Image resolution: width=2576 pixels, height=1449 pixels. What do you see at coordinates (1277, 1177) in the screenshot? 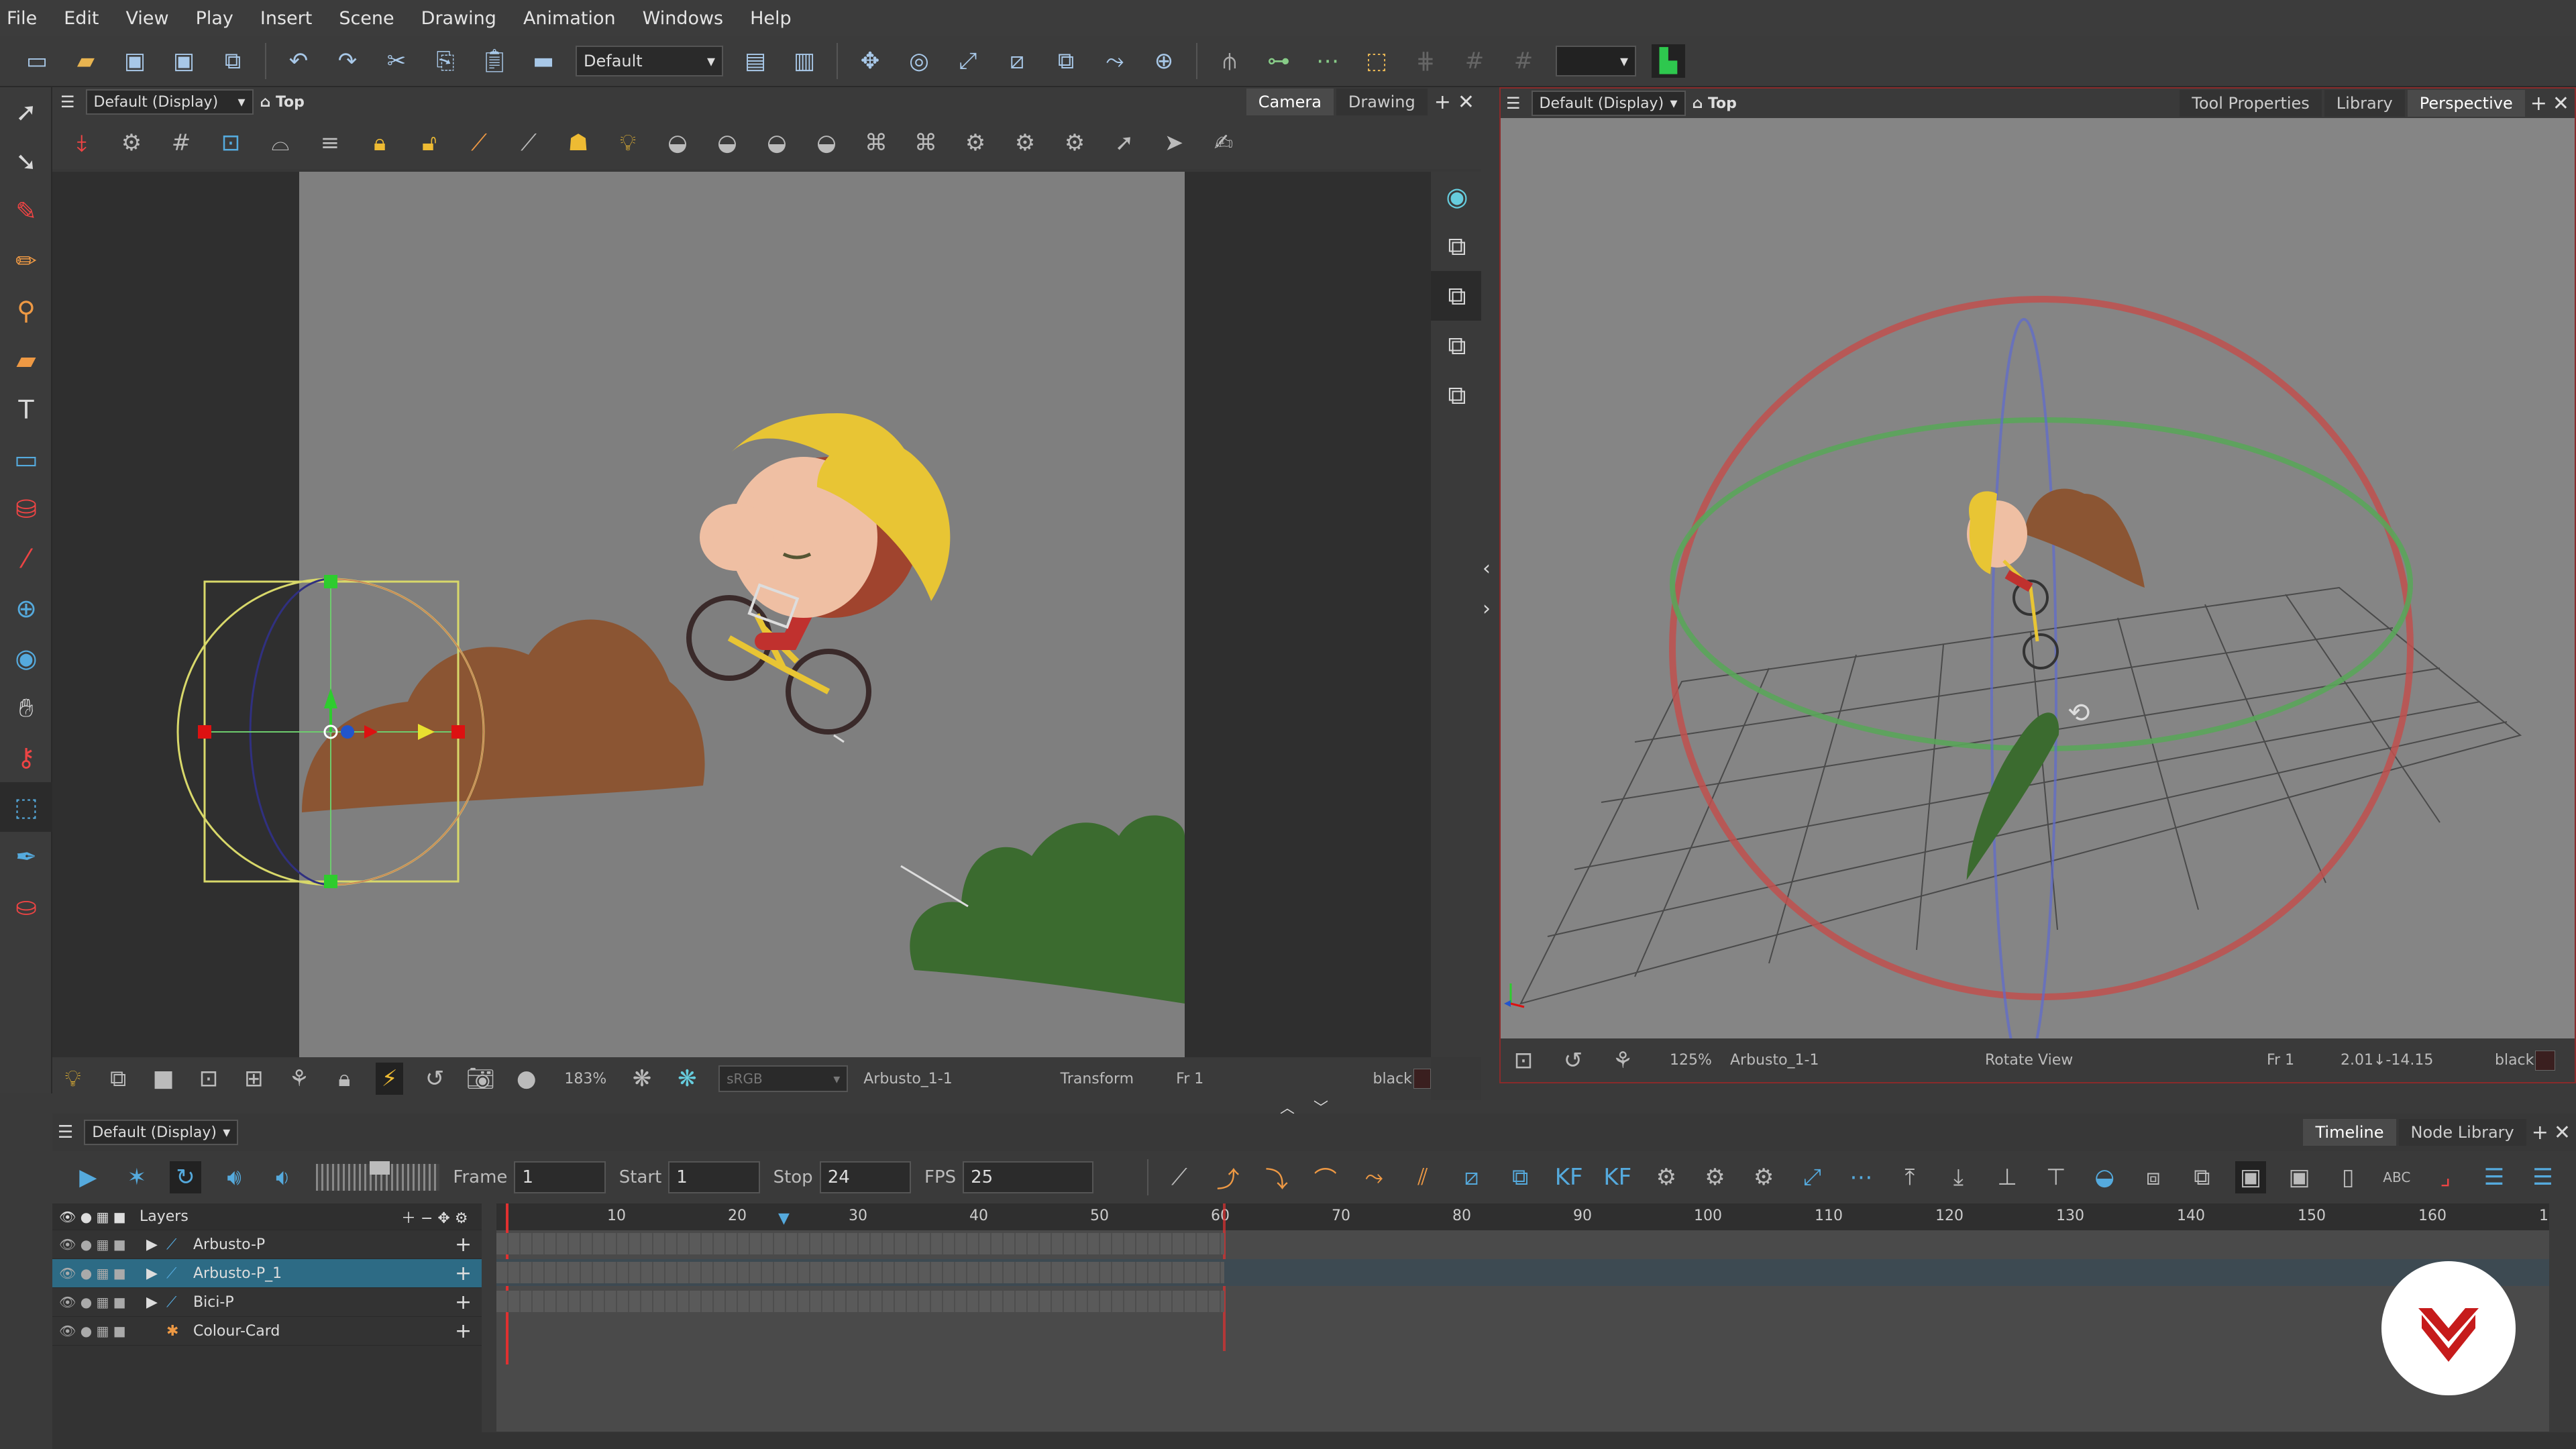
I see `ease-out-icon: ⤵` at bounding box center [1277, 1177].